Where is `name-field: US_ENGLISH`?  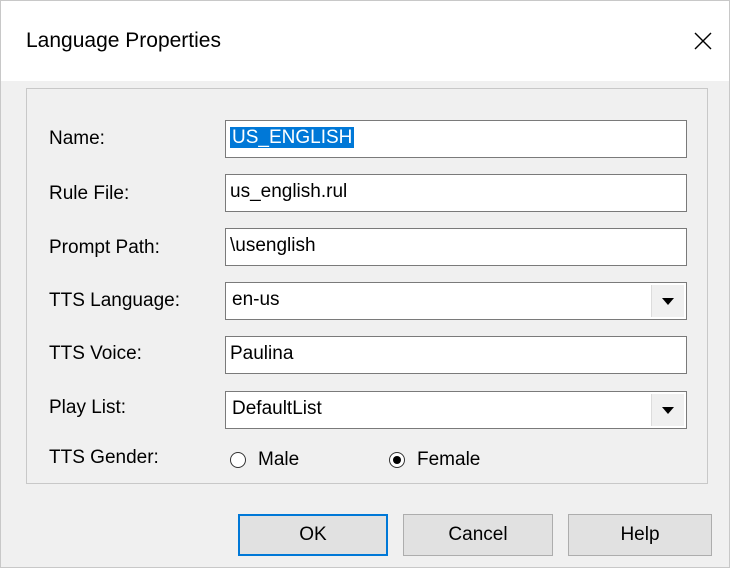 name-field: US_ENGLISH is located at coordinates (456, 139).